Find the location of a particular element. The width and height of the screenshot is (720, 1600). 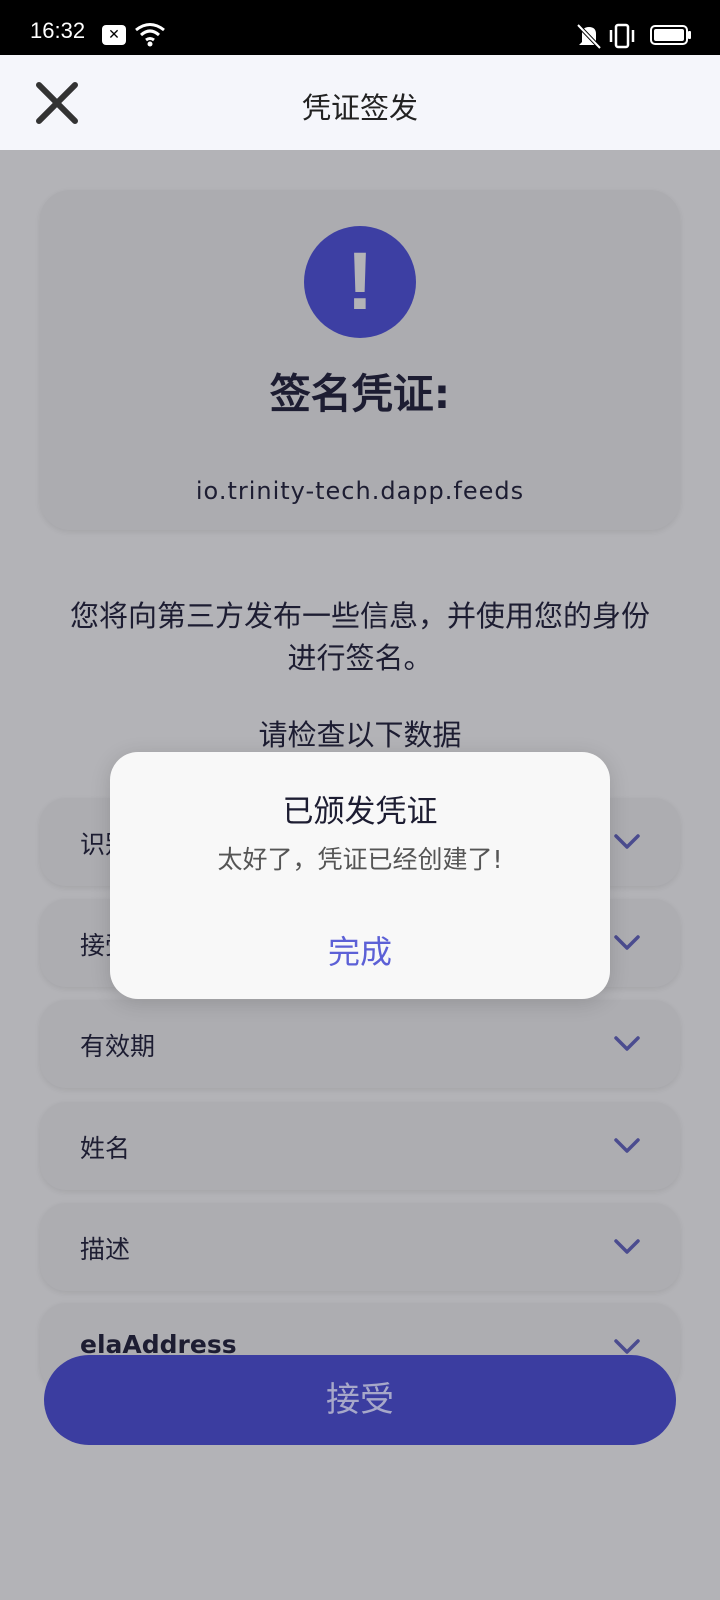

description-text: 您将向第三方发布一些信息，并使用您的身份进行签名。 is located at coordinates (360, 637).